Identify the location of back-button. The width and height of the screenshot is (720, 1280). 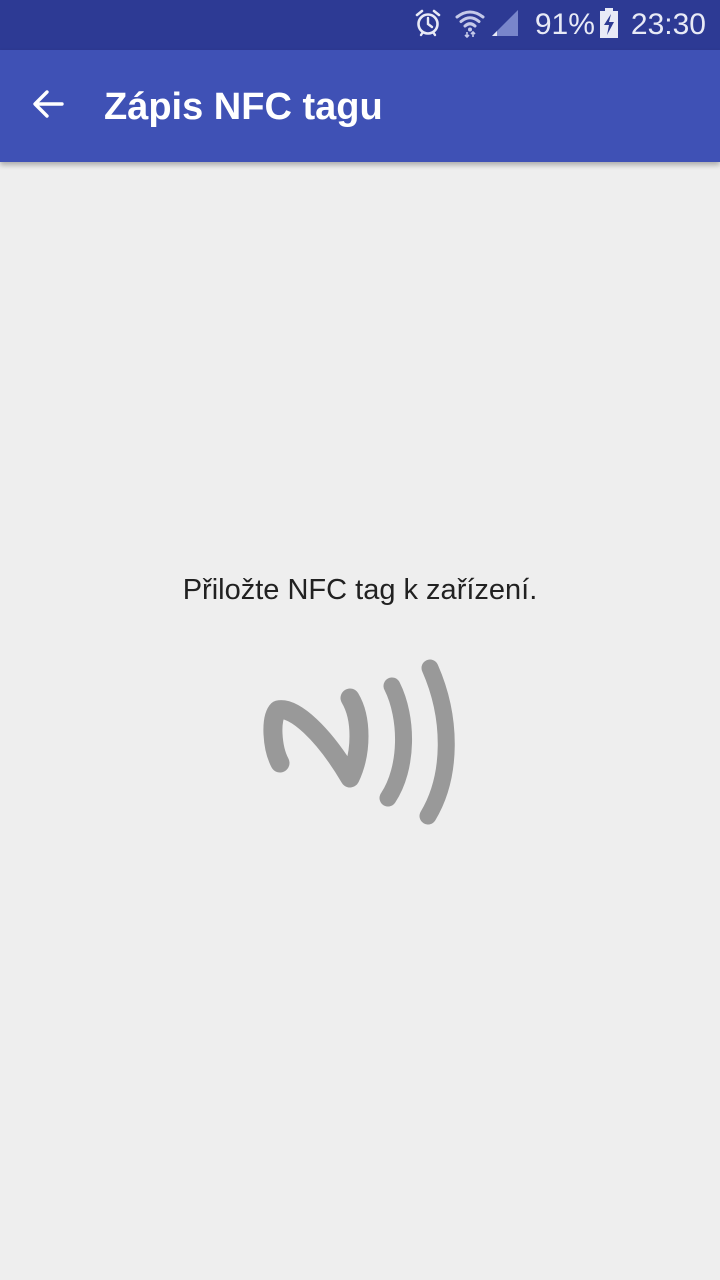
(48, 106).